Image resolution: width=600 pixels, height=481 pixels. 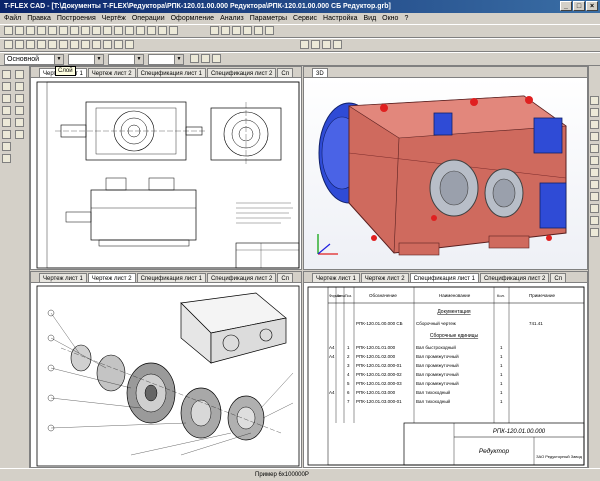 What do you see at coordinates (269, 30) in the screenshot?
I see `wireframe-icon` at bounding box center [269, 30].